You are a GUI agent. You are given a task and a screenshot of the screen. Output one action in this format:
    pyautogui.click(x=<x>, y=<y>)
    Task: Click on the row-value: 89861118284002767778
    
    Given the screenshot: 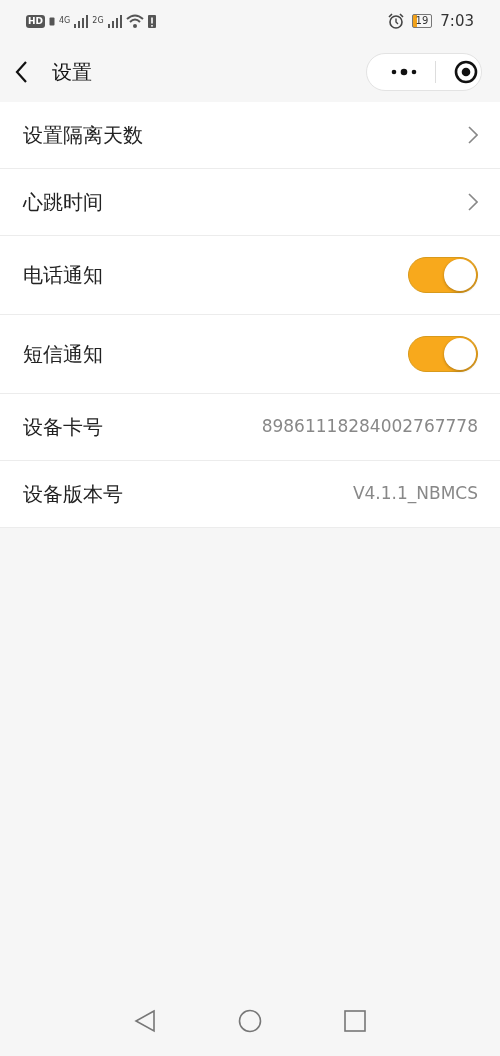 What is the action you would take?
    pyautogui.click(x=369, y=427)
    